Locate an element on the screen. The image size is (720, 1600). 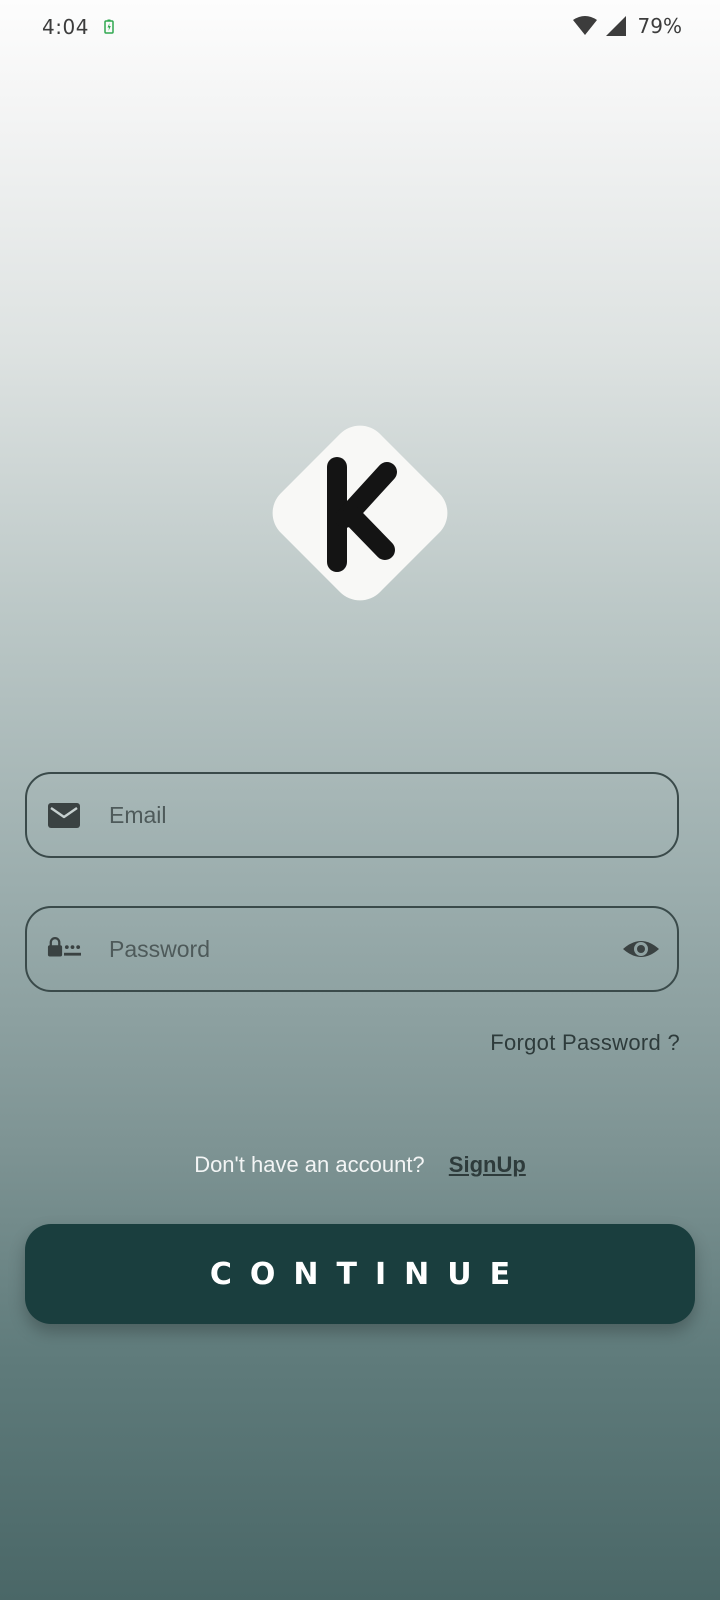
password-field is located at coordinates (352, 949).